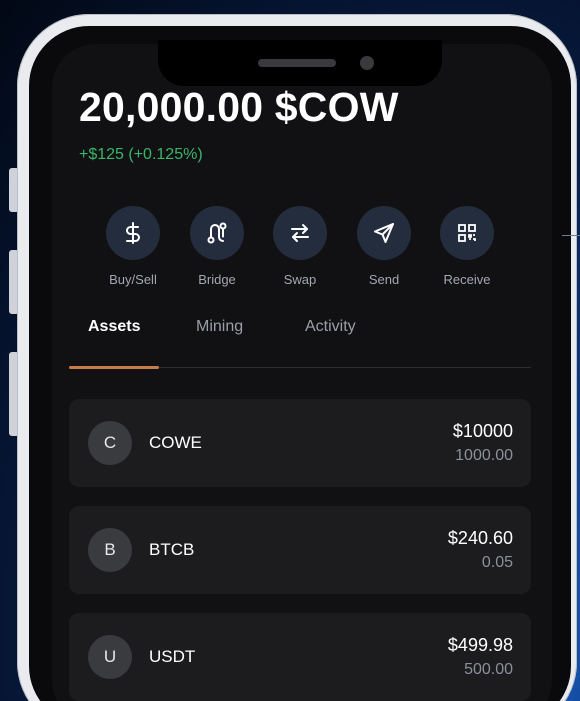  Describe the element at coordinates (330, 327) in the screenshot. I see `tab-activity: Activity` at that location.